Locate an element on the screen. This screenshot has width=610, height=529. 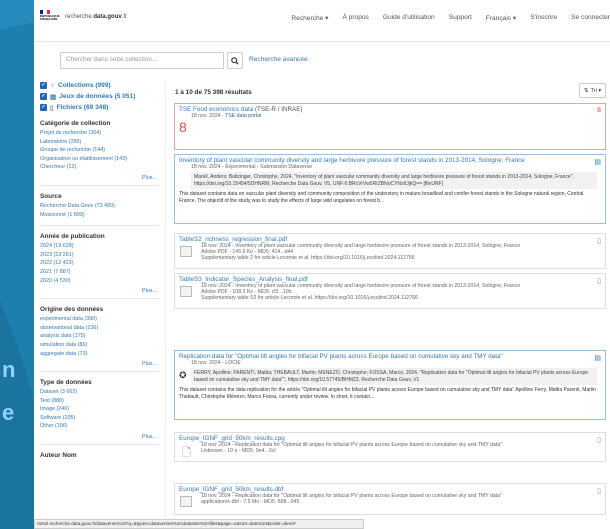
background-letter: e is located at coordinates (8, 412).